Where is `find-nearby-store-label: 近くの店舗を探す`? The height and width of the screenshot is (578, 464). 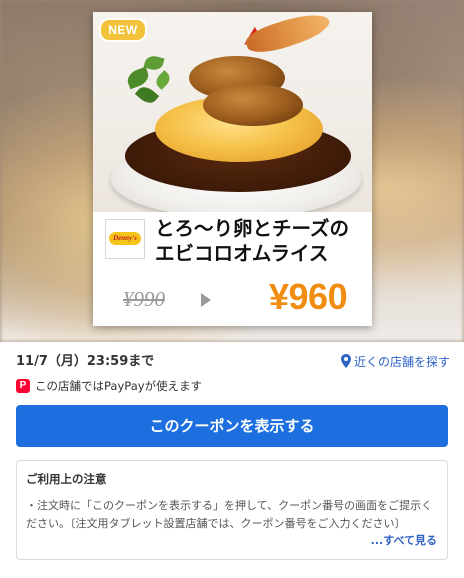 find-nearby-store-label: 近くの店舗を探す is located at coordinates (401, 362).